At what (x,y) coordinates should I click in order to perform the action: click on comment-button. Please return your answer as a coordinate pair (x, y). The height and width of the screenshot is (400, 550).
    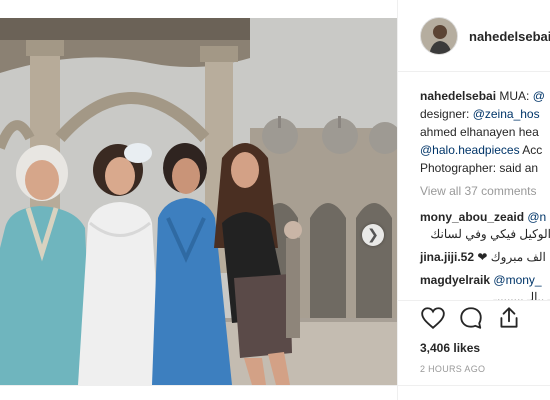
    Looking at the image, I should click on (471, 318).